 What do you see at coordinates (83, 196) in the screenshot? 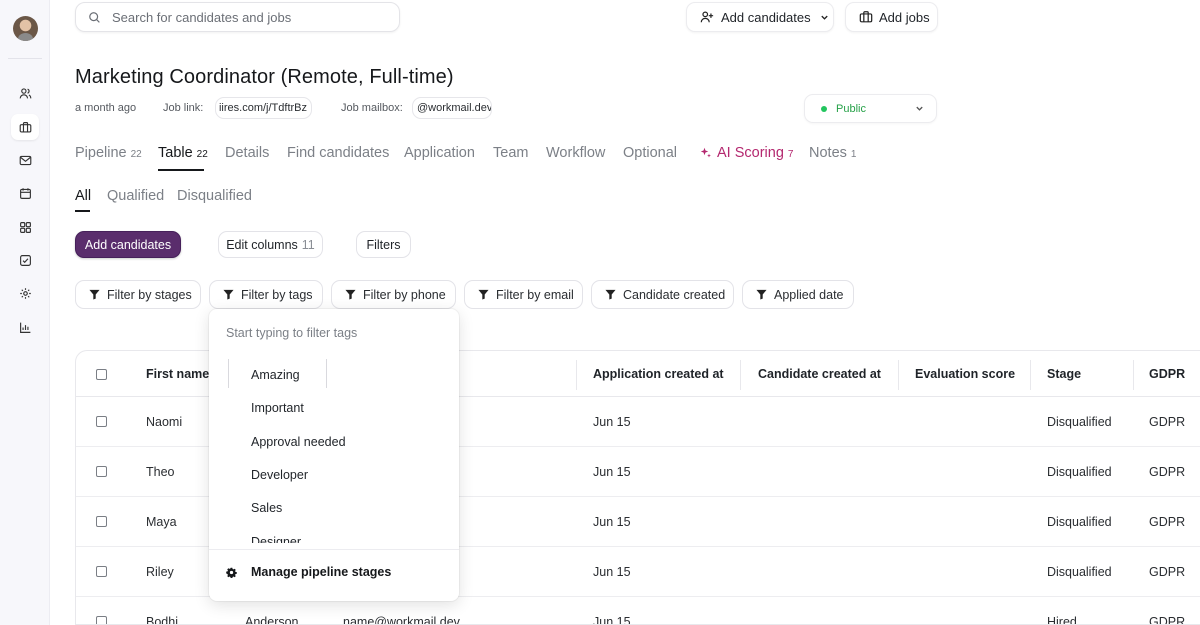
I see `subtab-all: All` at bounding box center [83, 196].